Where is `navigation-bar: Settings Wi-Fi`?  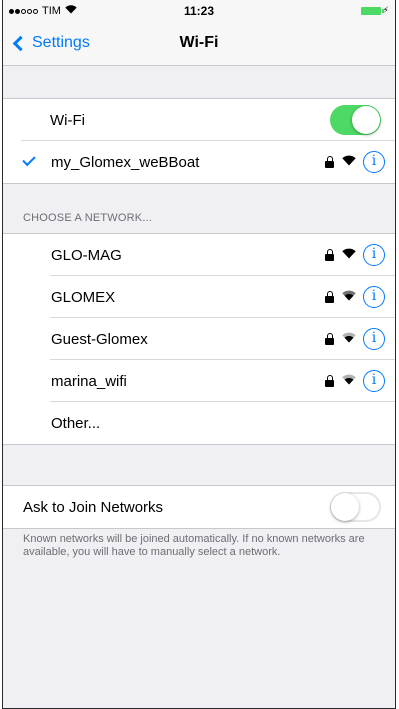 navigation-bar: Settings Wi-Fi is located at coordinates (199, 44).